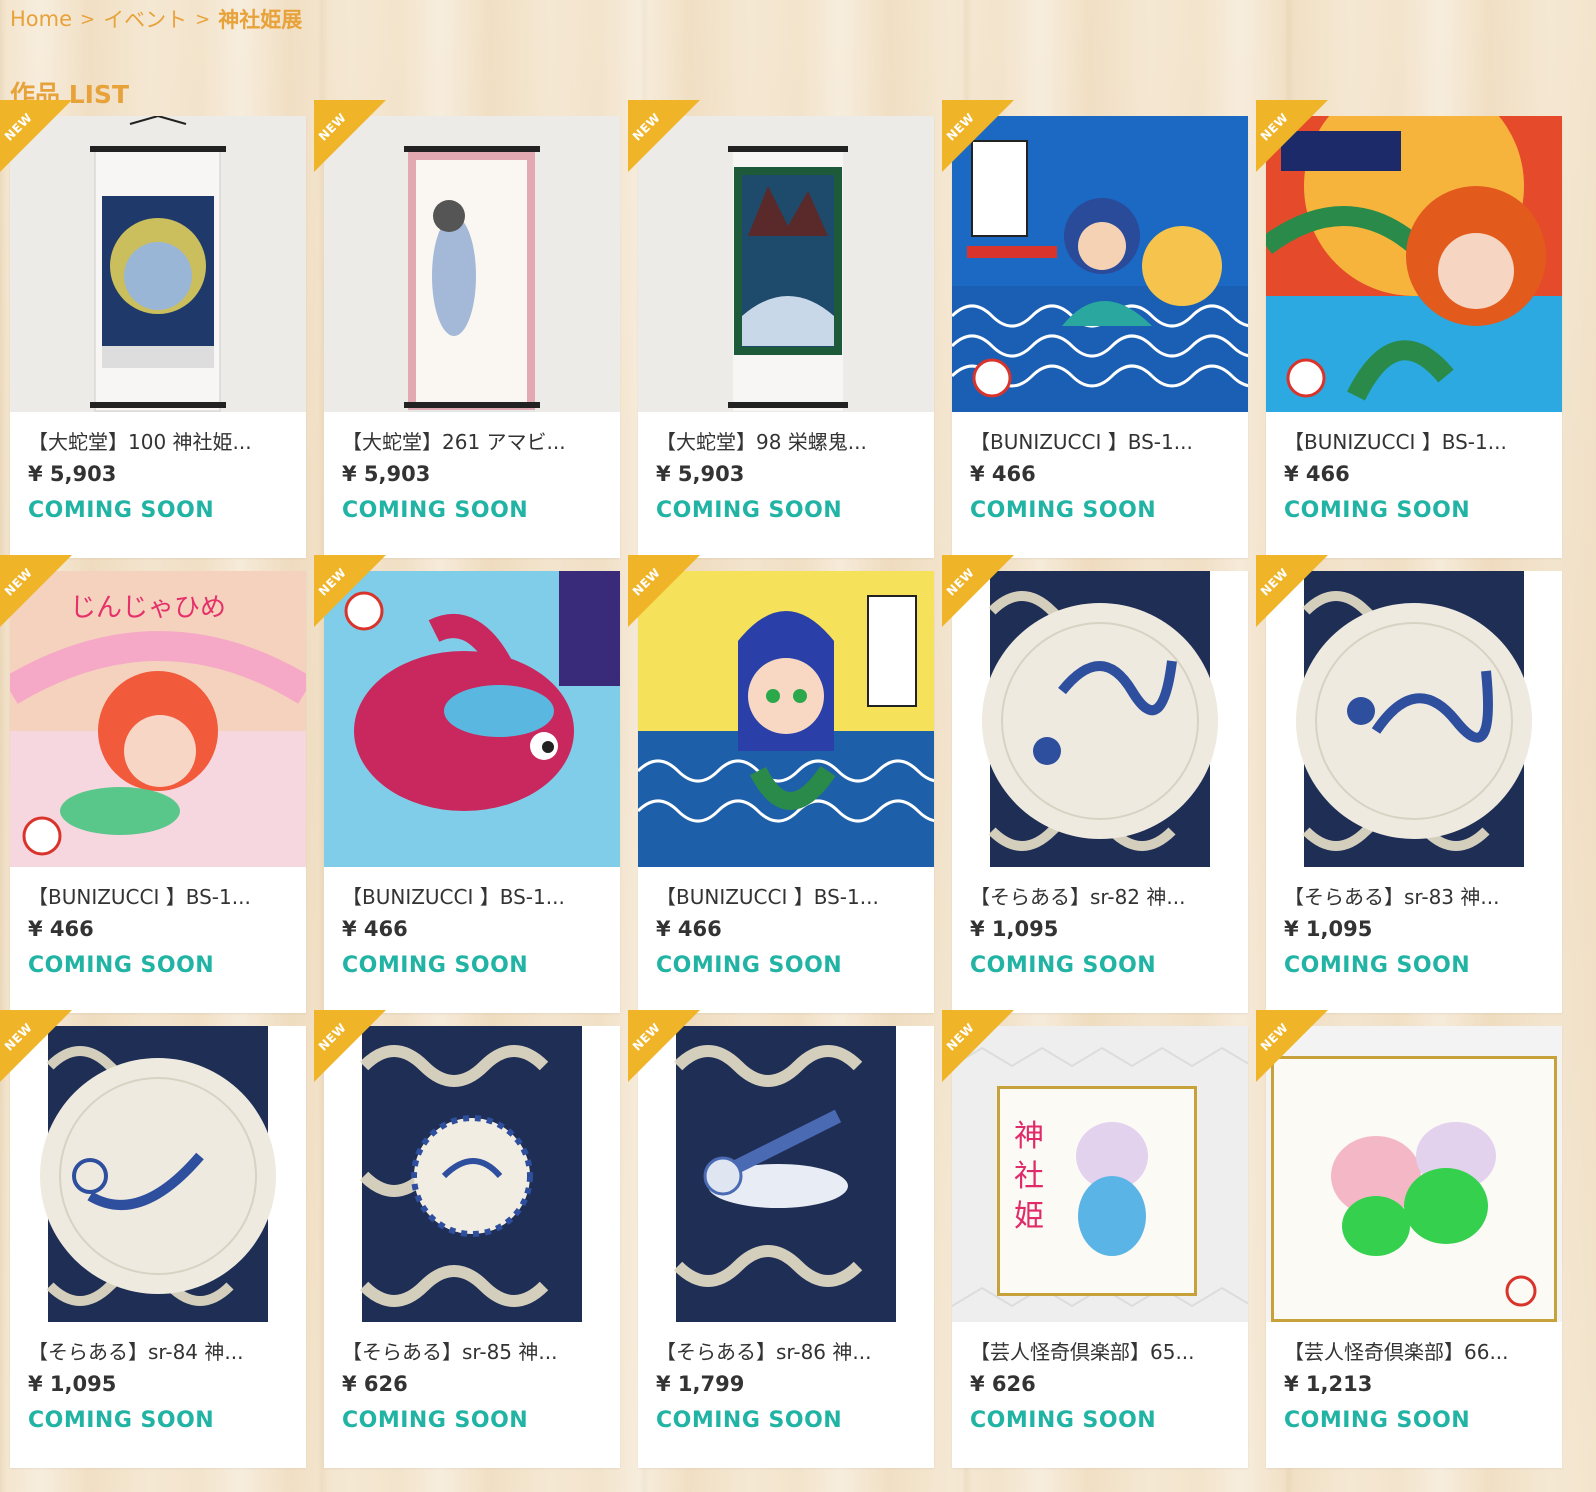 The width and height of the screenshot is (1596, 1492). Describe the element at coordinates (148, 608) in the screenshot. I see `svg-text: じんじゃひめ` at that location.